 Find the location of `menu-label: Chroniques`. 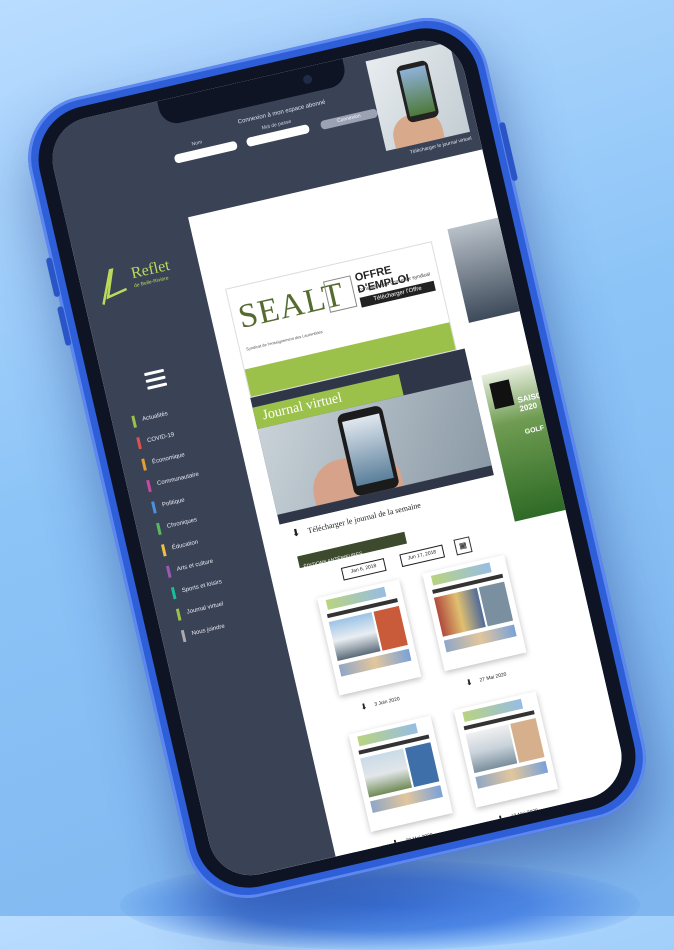

menu-label: Chroniques is located at coordinates (182, 523).